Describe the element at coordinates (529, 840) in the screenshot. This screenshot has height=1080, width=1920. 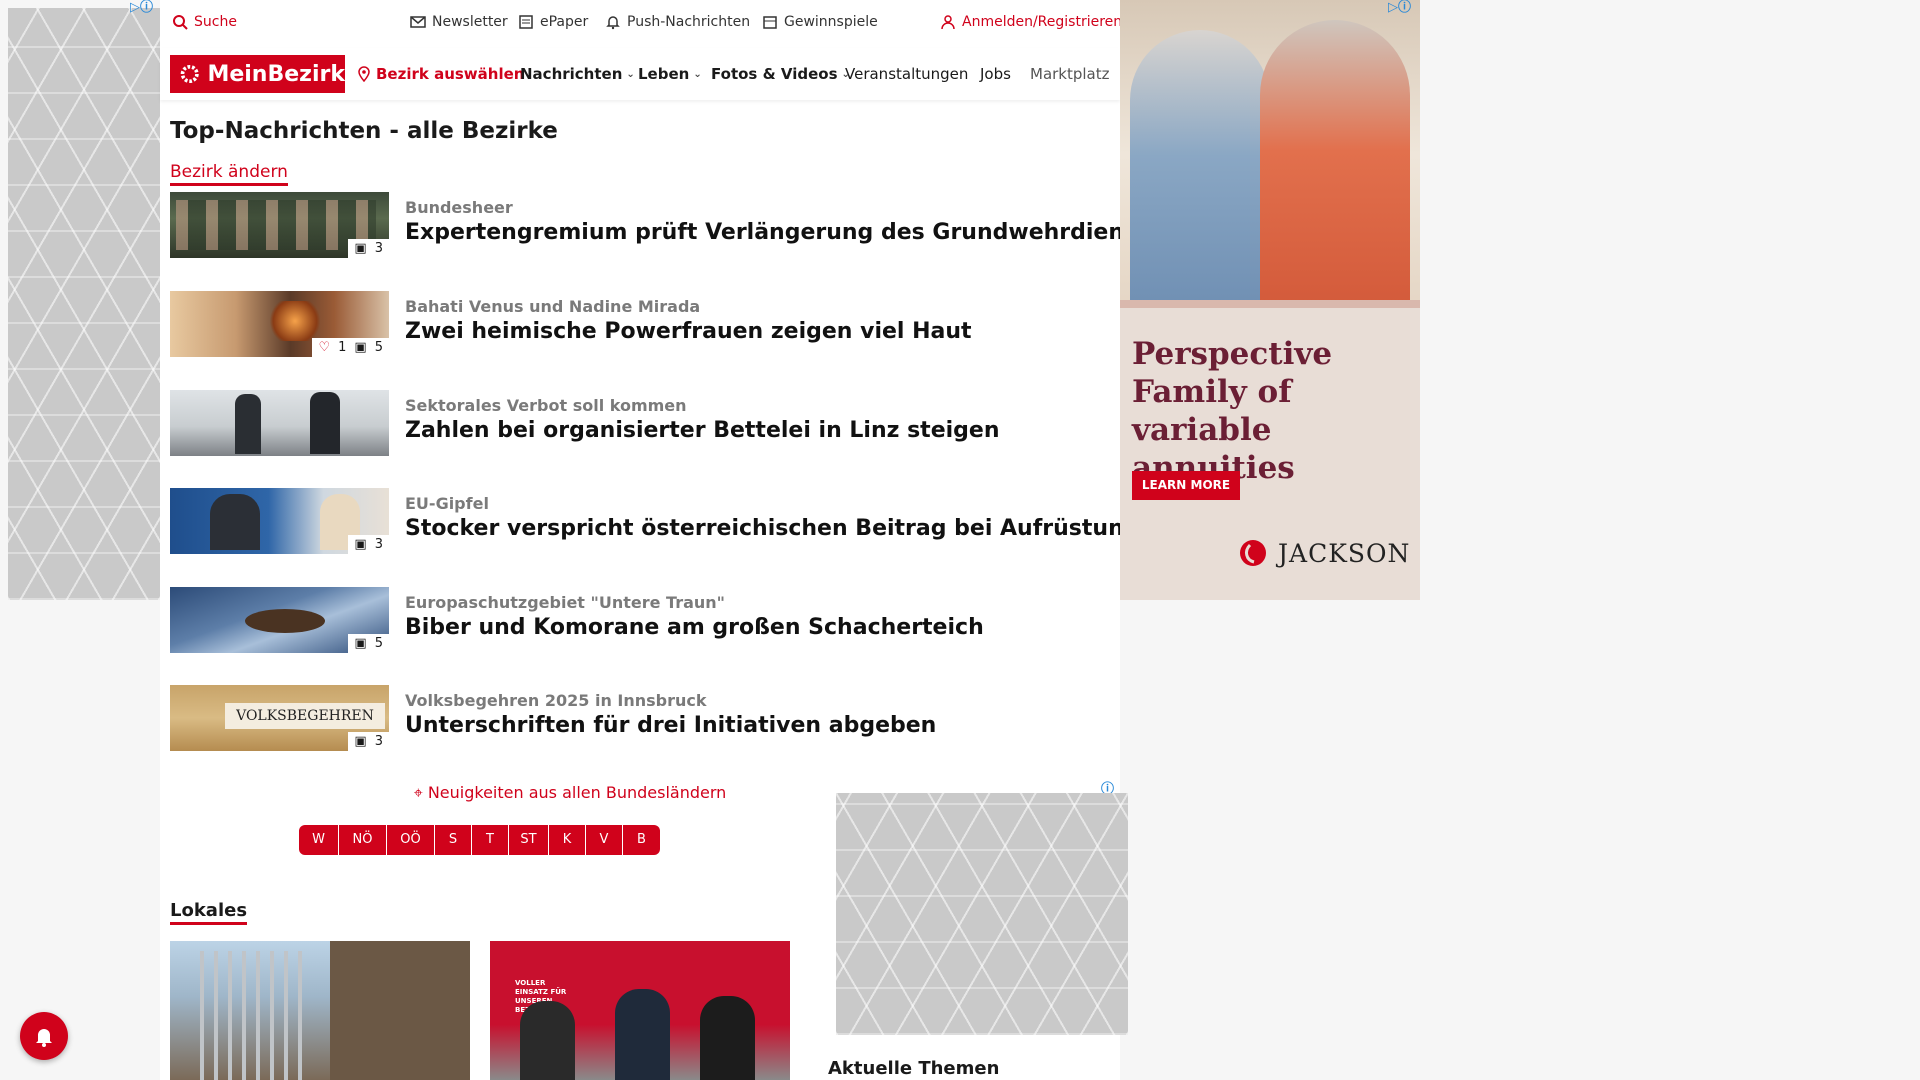
I see `state-chip: ST` at that location.